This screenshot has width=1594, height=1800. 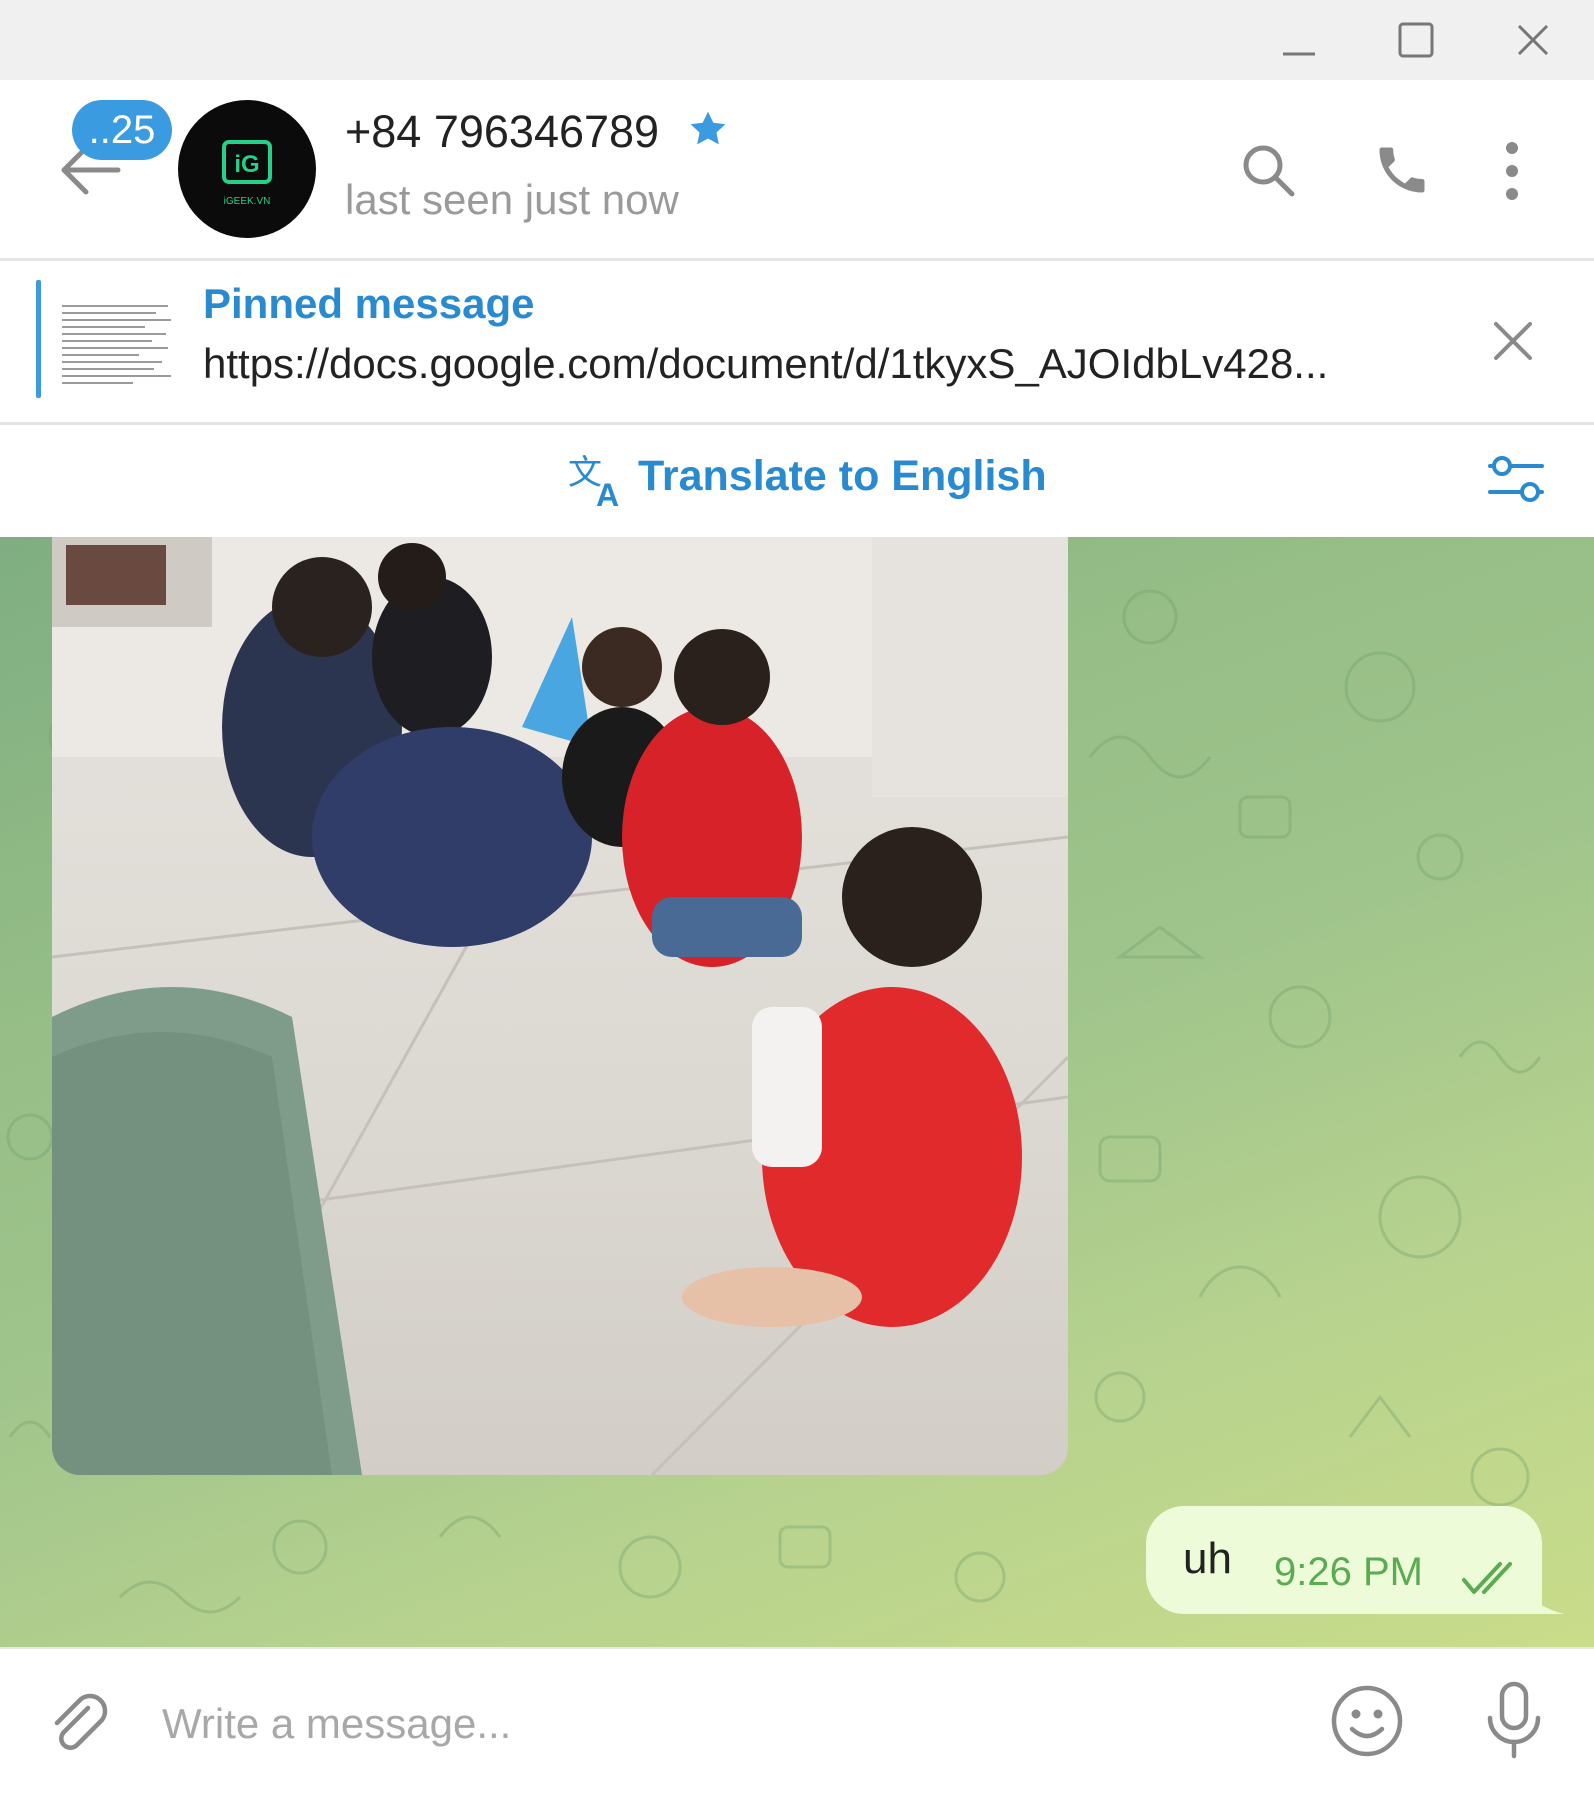 I want to click on message-input, so click(x=727, y=1724).